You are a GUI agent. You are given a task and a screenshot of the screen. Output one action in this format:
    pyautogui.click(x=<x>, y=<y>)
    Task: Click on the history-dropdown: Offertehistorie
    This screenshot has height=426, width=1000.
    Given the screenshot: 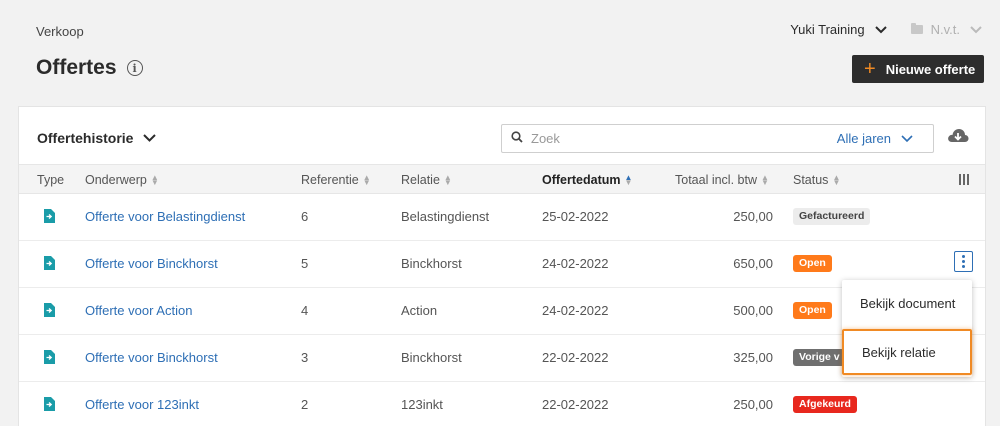 What is the action you would take?
    pyautogui.click(x=97, y=138)
    